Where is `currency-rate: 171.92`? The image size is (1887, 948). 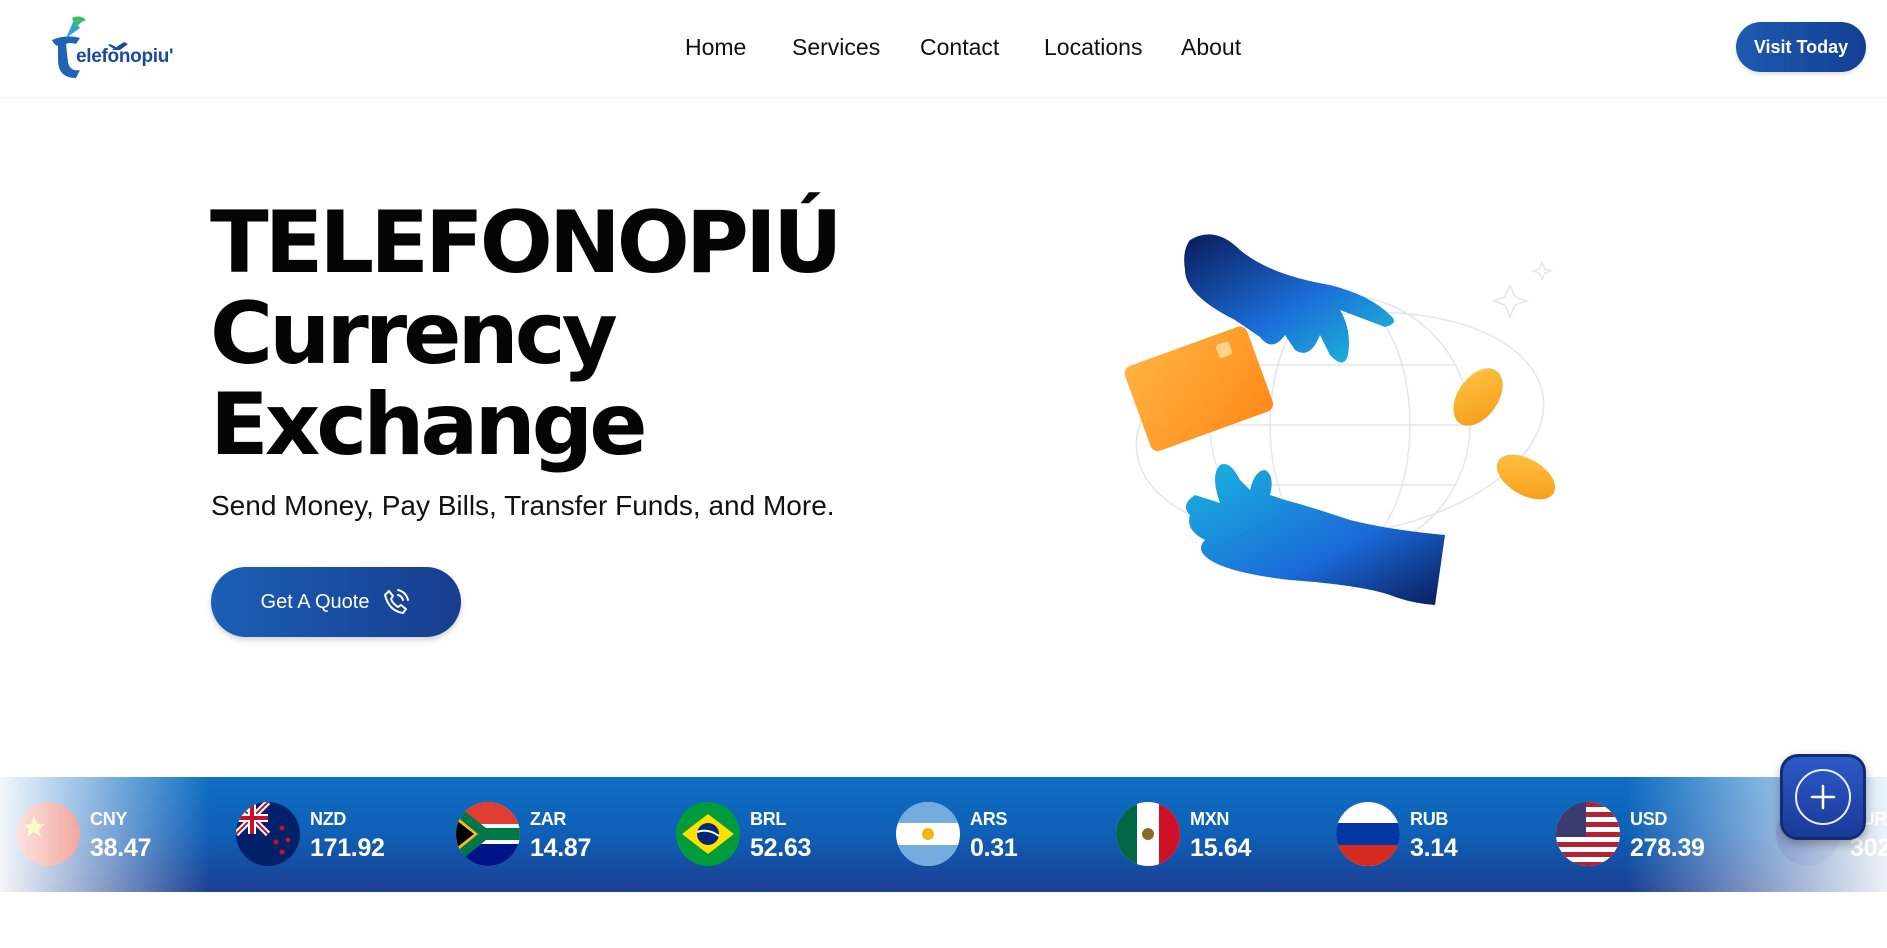
currency-rate: 171.92 is located at coordinates (347, 848).